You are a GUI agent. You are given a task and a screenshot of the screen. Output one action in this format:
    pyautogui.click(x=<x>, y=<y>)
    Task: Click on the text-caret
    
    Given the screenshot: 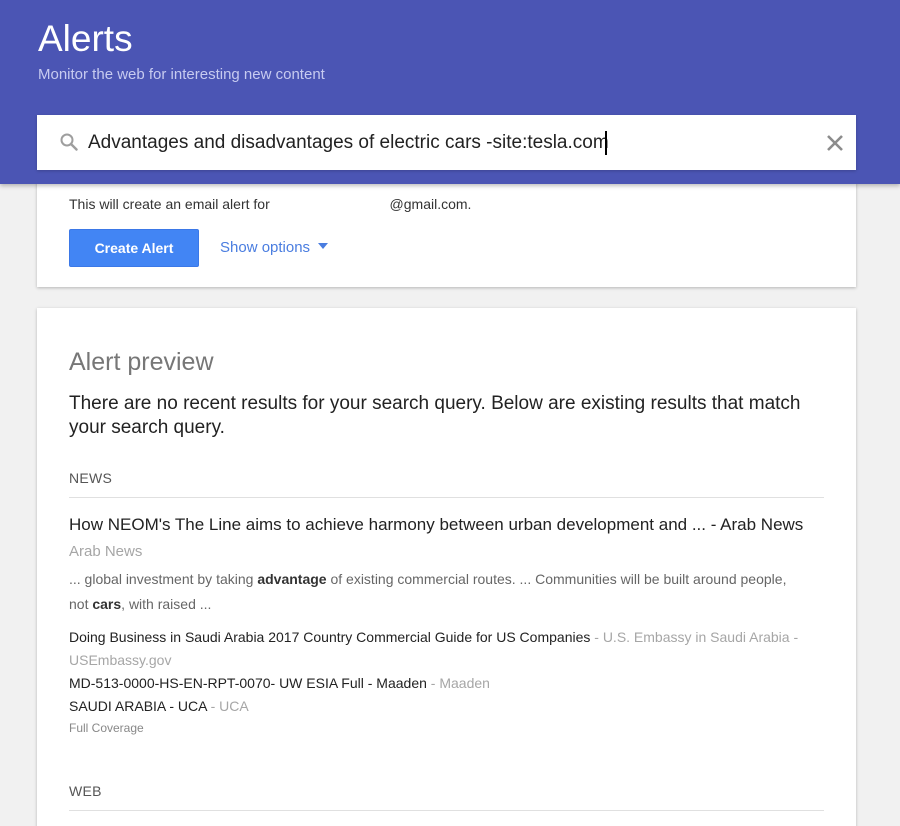 What is the action you would take?
    pyautogui.click(x=606, y=143)
    